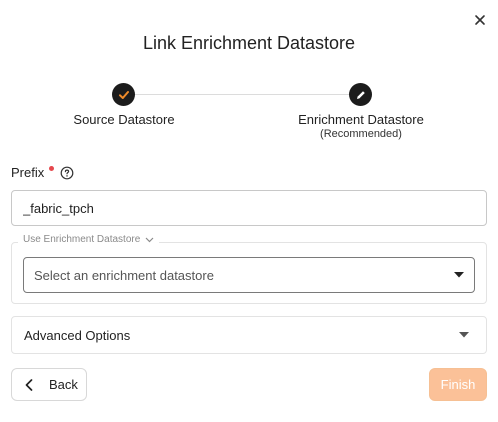 The image size is (498, 422). I want to click on back-button: Back, so click(49, 384).